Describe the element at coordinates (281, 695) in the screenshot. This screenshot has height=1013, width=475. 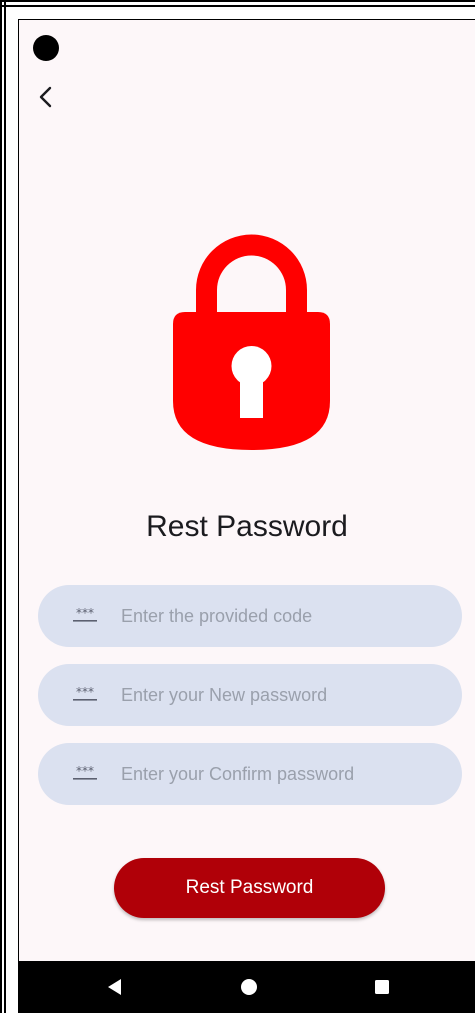
I see `new-password-input` at that location.